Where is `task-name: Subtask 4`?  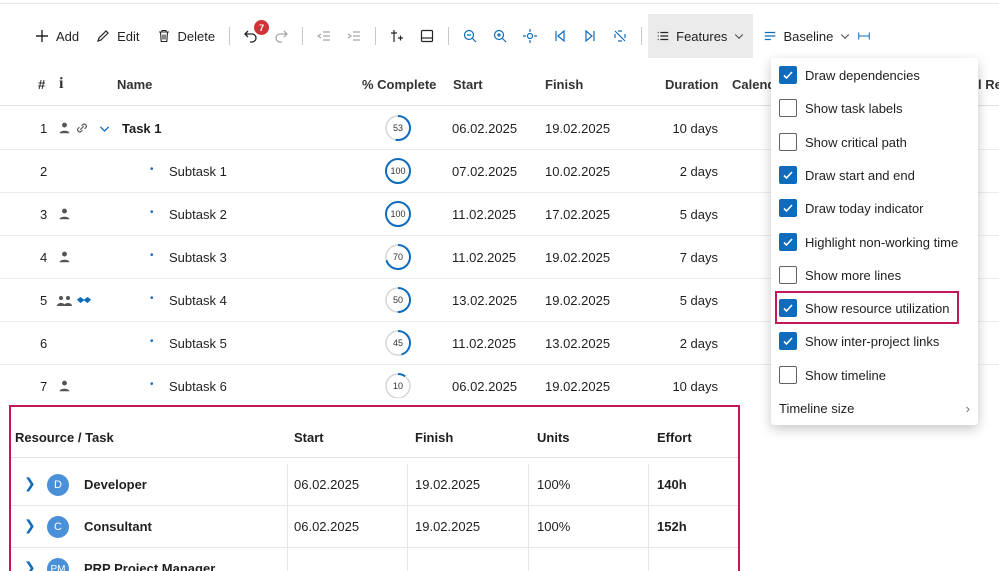 task-name: Subtask 4 is located at coordinates (198, 300).